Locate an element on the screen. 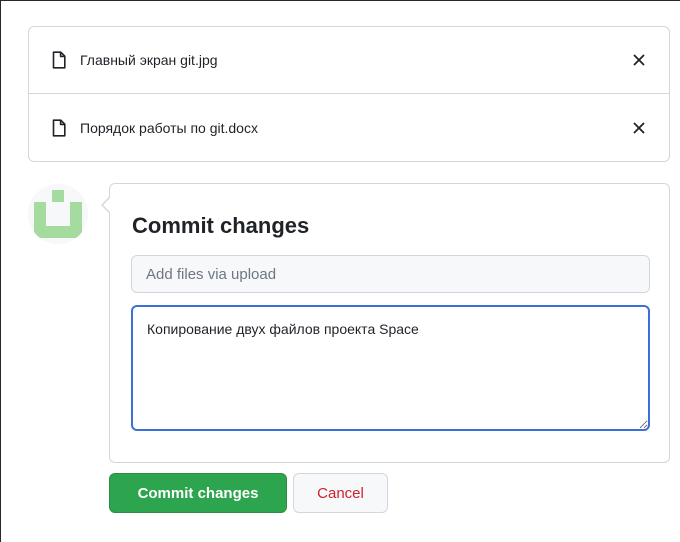 The image size is (680, 542). commit-summary-input is located at coordinates (390, 274).